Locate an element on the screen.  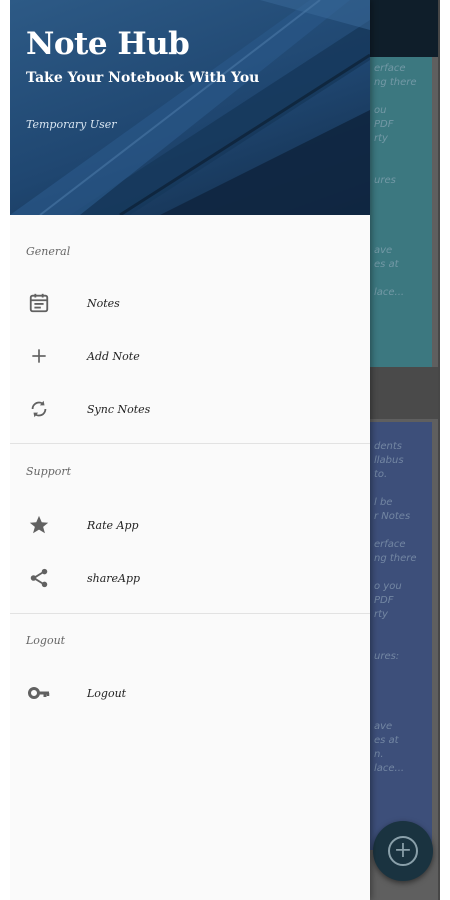
menu-item-logout: Logout is located at coordinates (190, 693).